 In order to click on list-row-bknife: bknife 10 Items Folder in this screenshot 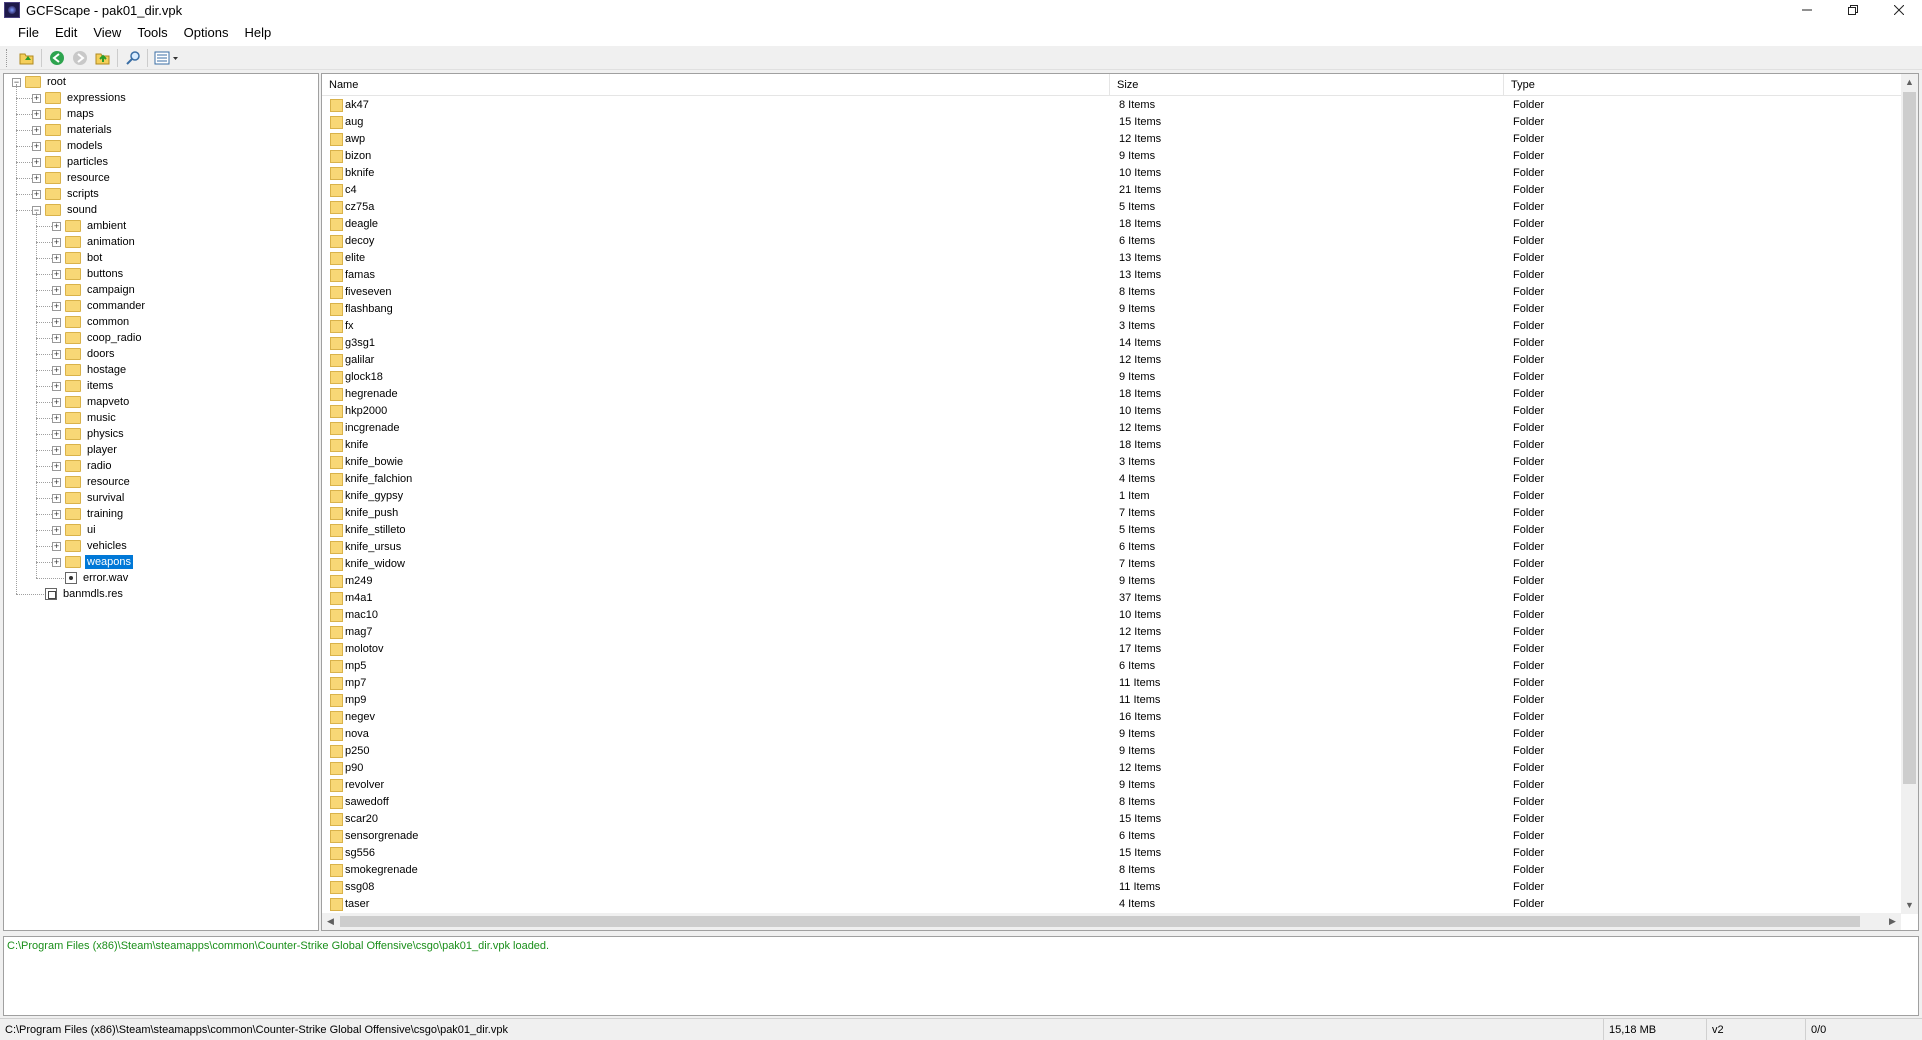, I will do `click(1111, 173)`.